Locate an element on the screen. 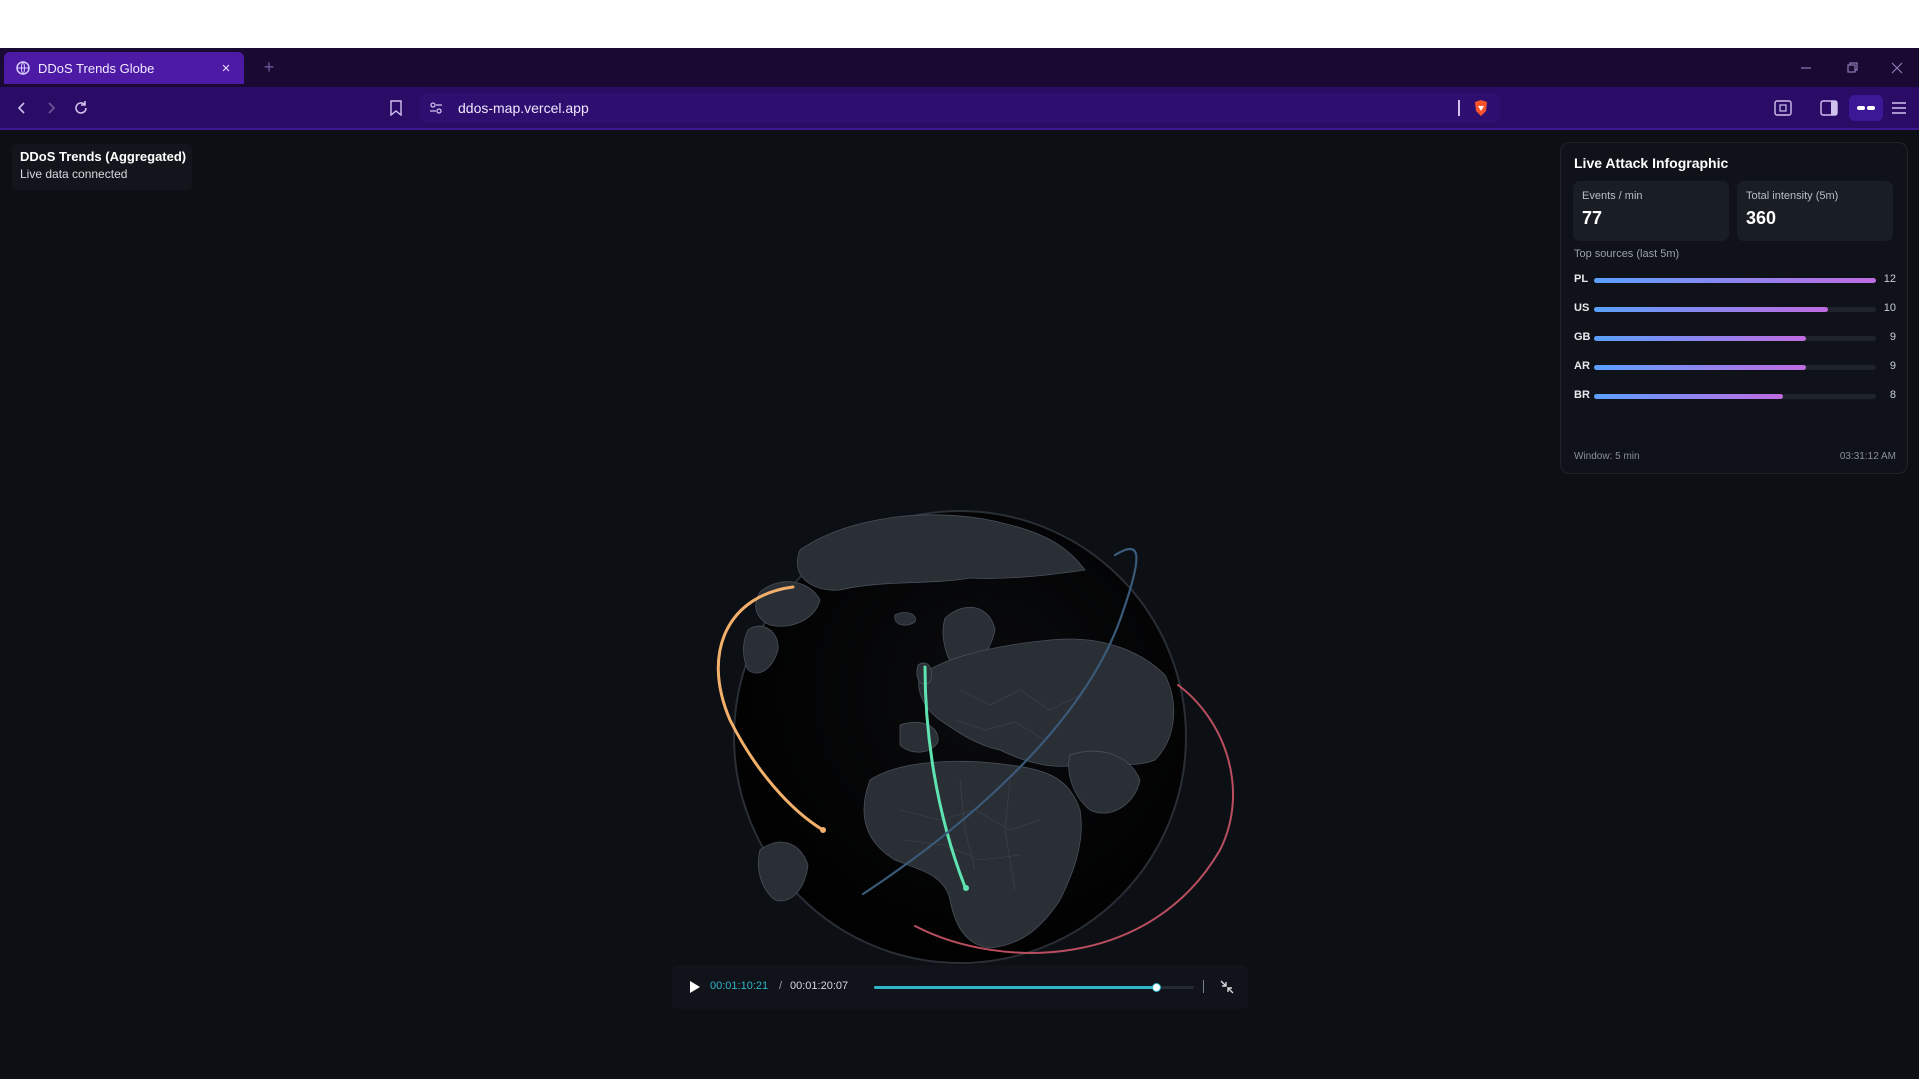 The width and height of the screenshot is (1919, 1079). source-row-br: BR 8 is located at coordinates (1735, 396).